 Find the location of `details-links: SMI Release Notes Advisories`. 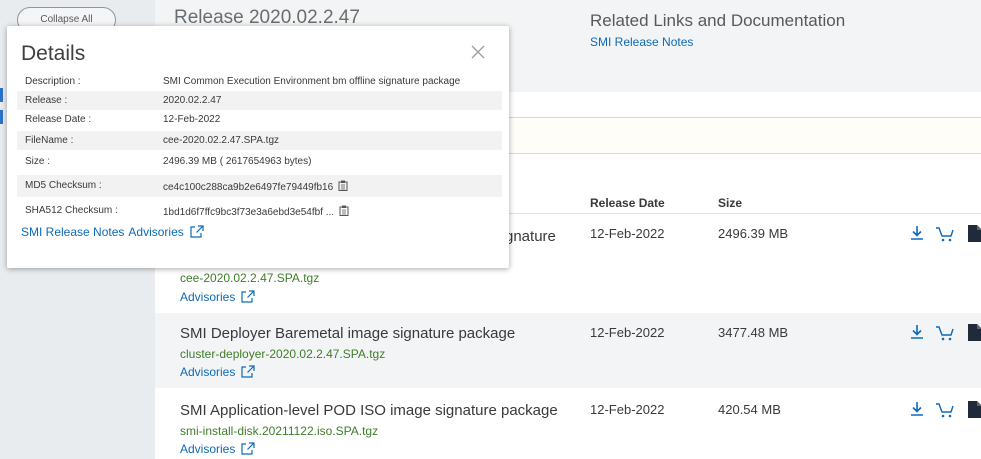

details-links: SMI Release Notes Advisories is located at coordinates (114, 232).